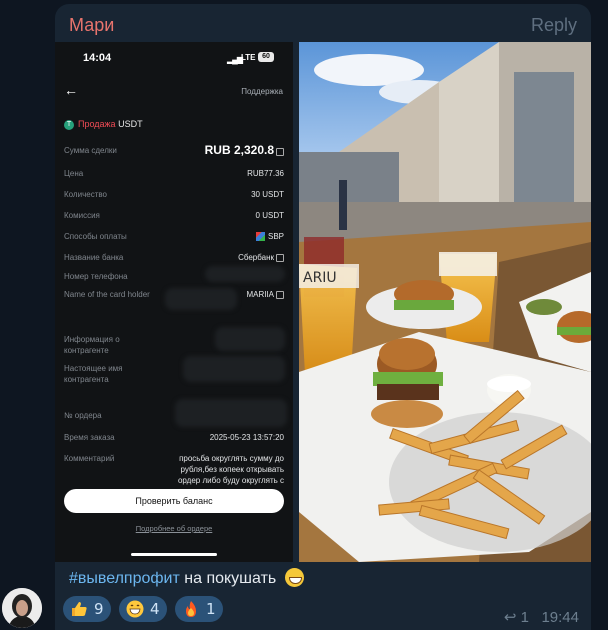 This screenshot has width=608, height=630. I want to click on order-title: T Продажа USDT, so click(103, 124).